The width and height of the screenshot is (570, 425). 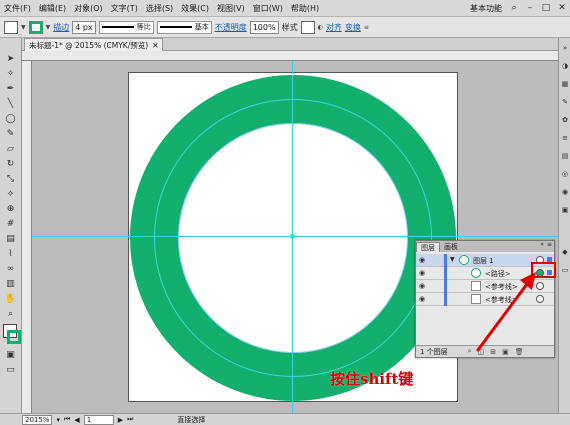 What do you see at coordinates (130, 419) in the screenshot?
I see `last-artboard-icon: ⏭` at bounding box center [130, 419].